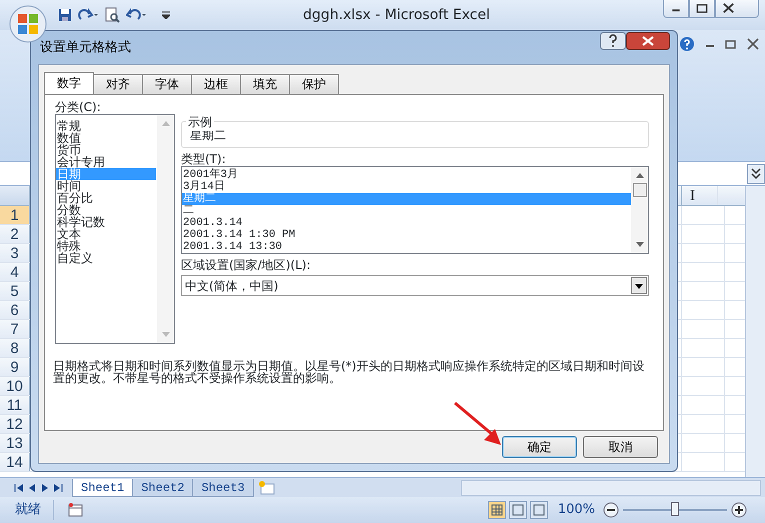 The width and height of the screenshot is (765, 523). Describe the element at coordinates (15, 253) in the screenshot. I see `row-header: 3` at that location.